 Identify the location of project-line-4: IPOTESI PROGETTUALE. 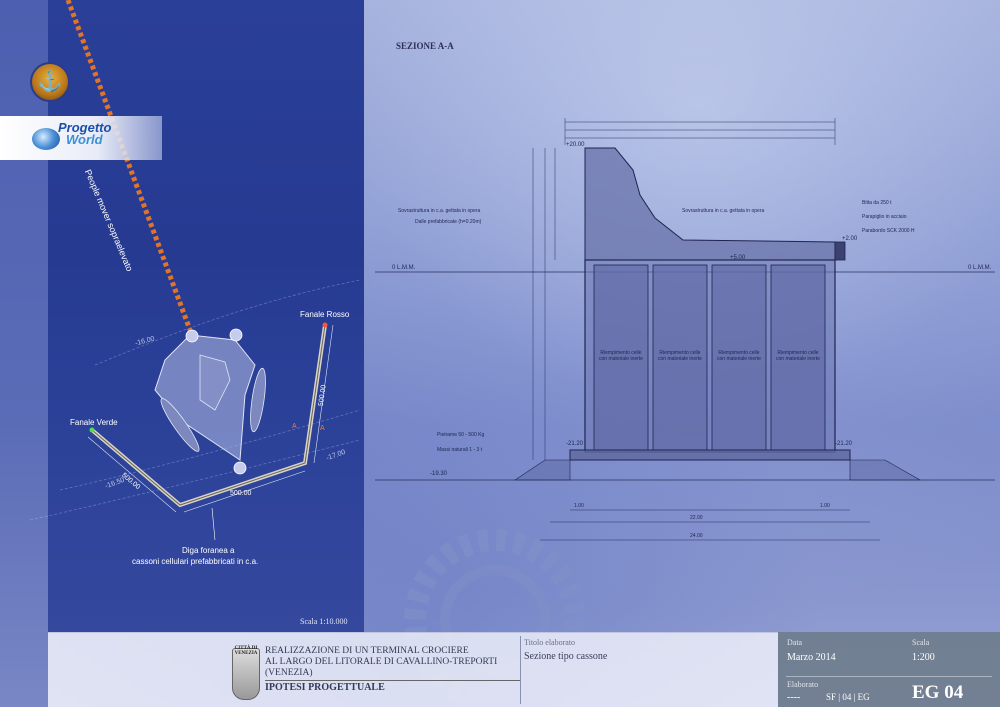
(392, 686).